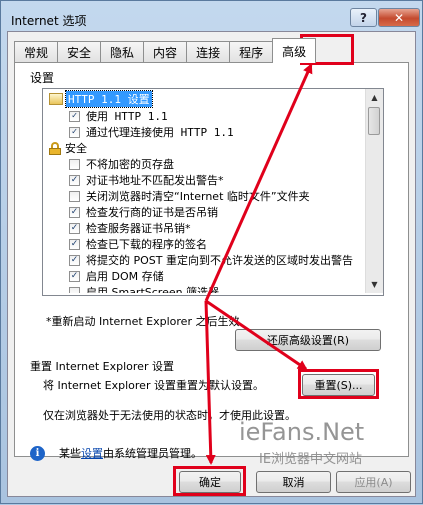 This screenshot has height=505, width=423. What do you see at coordinates (302, 432) in the screenshot?
I see `watermark-text: ieFans.Net` at bounding box center [302, 432].